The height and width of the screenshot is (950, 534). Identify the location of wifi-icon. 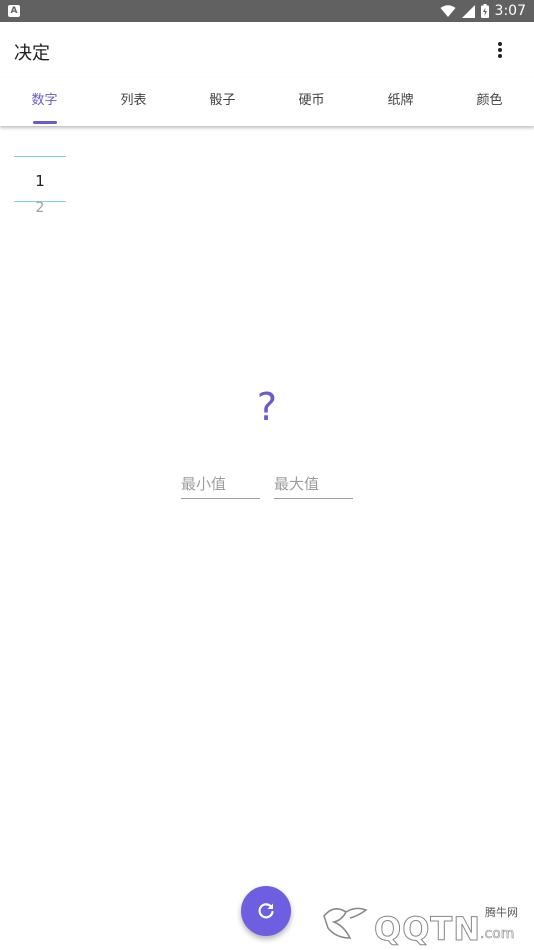
(448, 10).